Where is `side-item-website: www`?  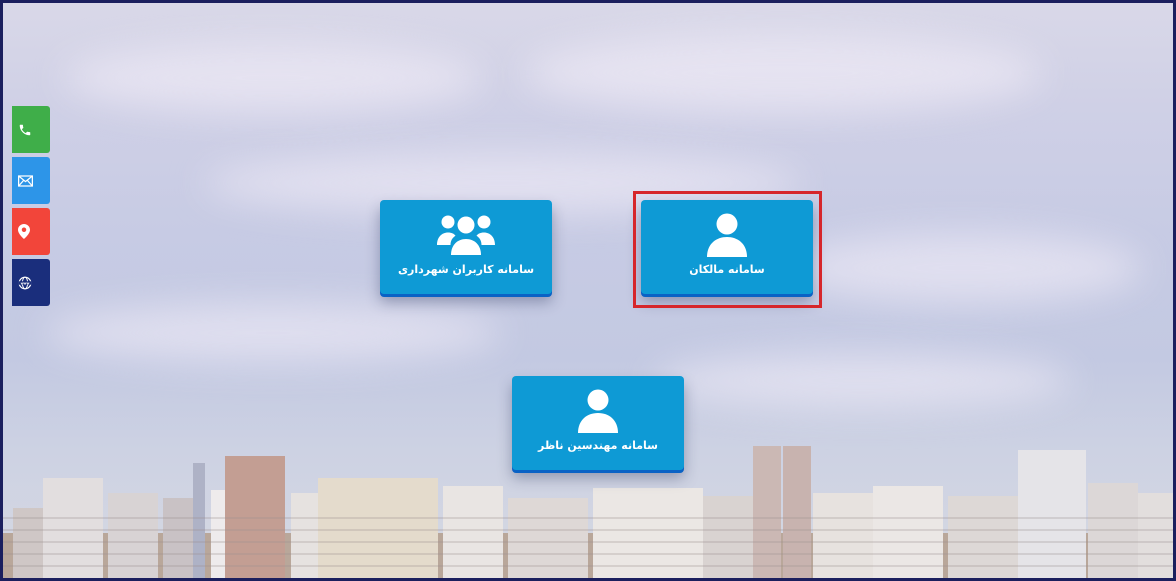
side-item-website: www is located at coordinates (31, 282).